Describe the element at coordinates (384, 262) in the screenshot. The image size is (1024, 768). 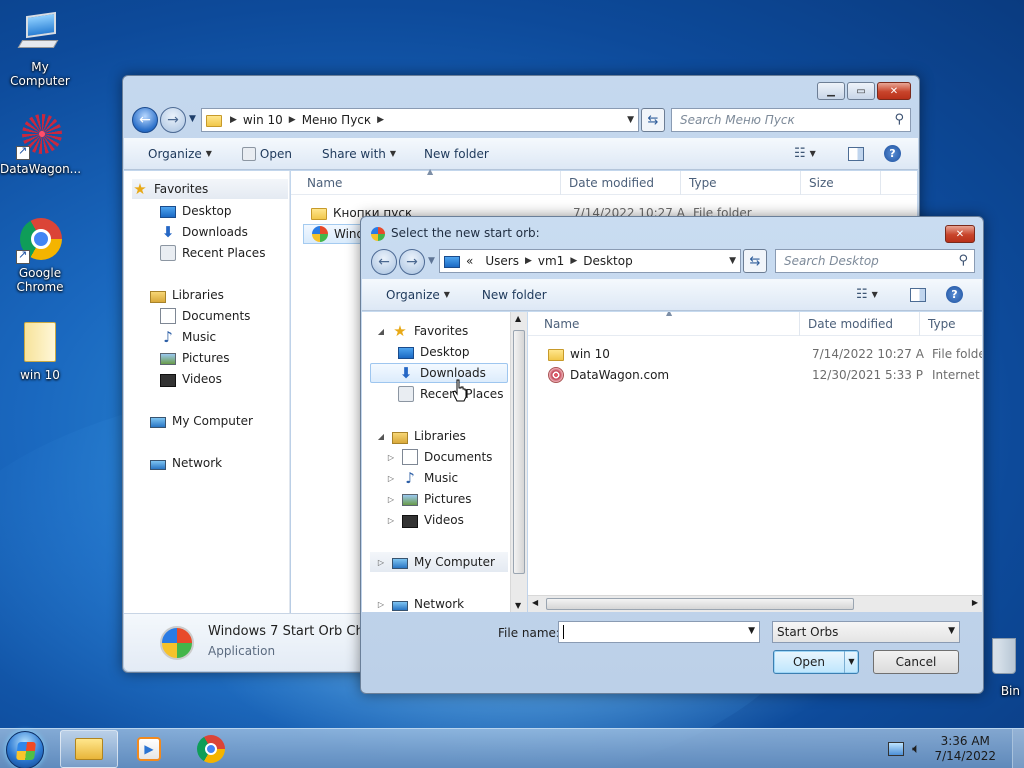
I see `dialog-back-button: ←` at that location.